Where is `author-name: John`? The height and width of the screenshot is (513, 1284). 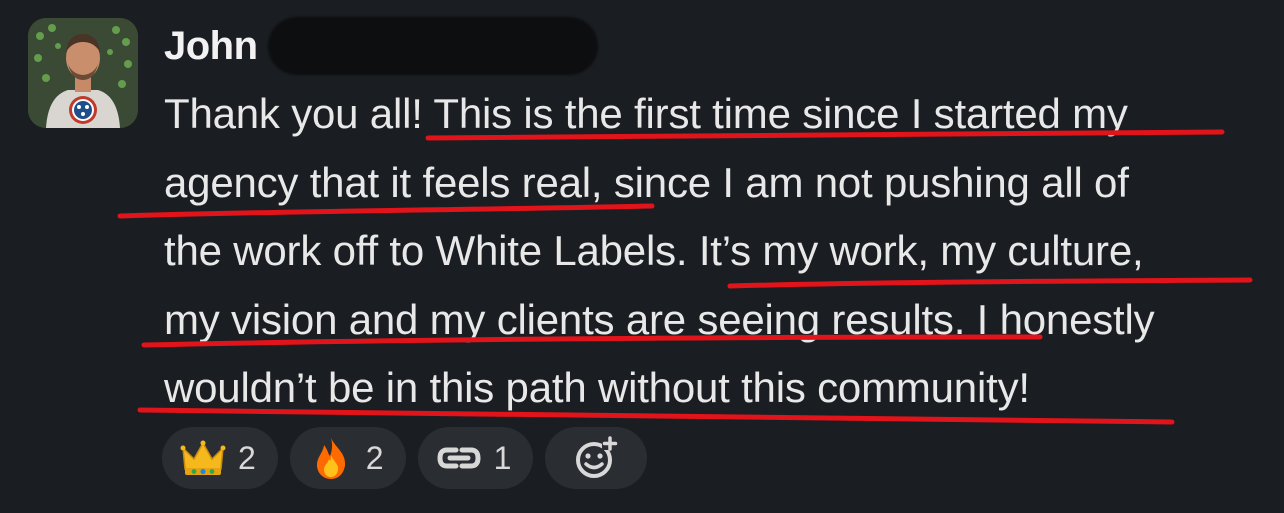
author-name: John is located at coordinates (211, 46).